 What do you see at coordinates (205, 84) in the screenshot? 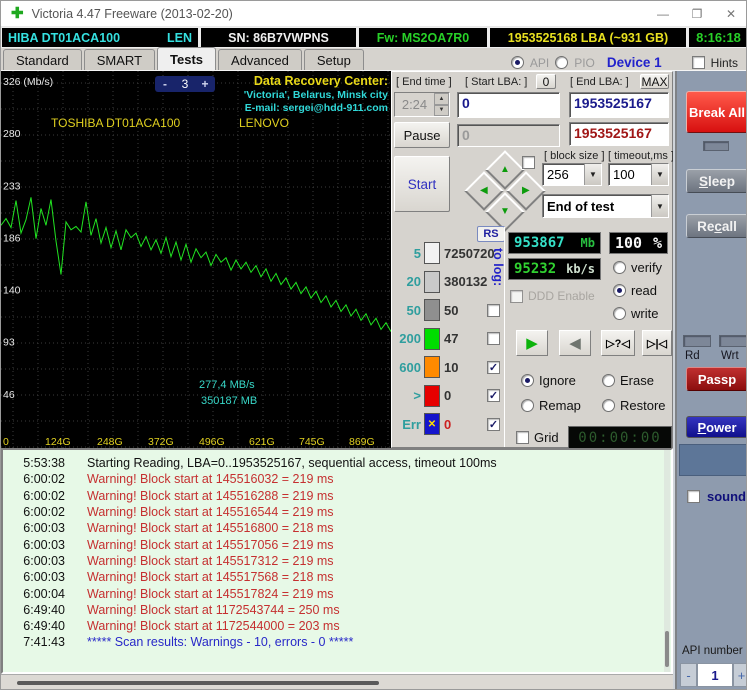
I see `zoom-in-button: +` at bounding box center [205, 84].